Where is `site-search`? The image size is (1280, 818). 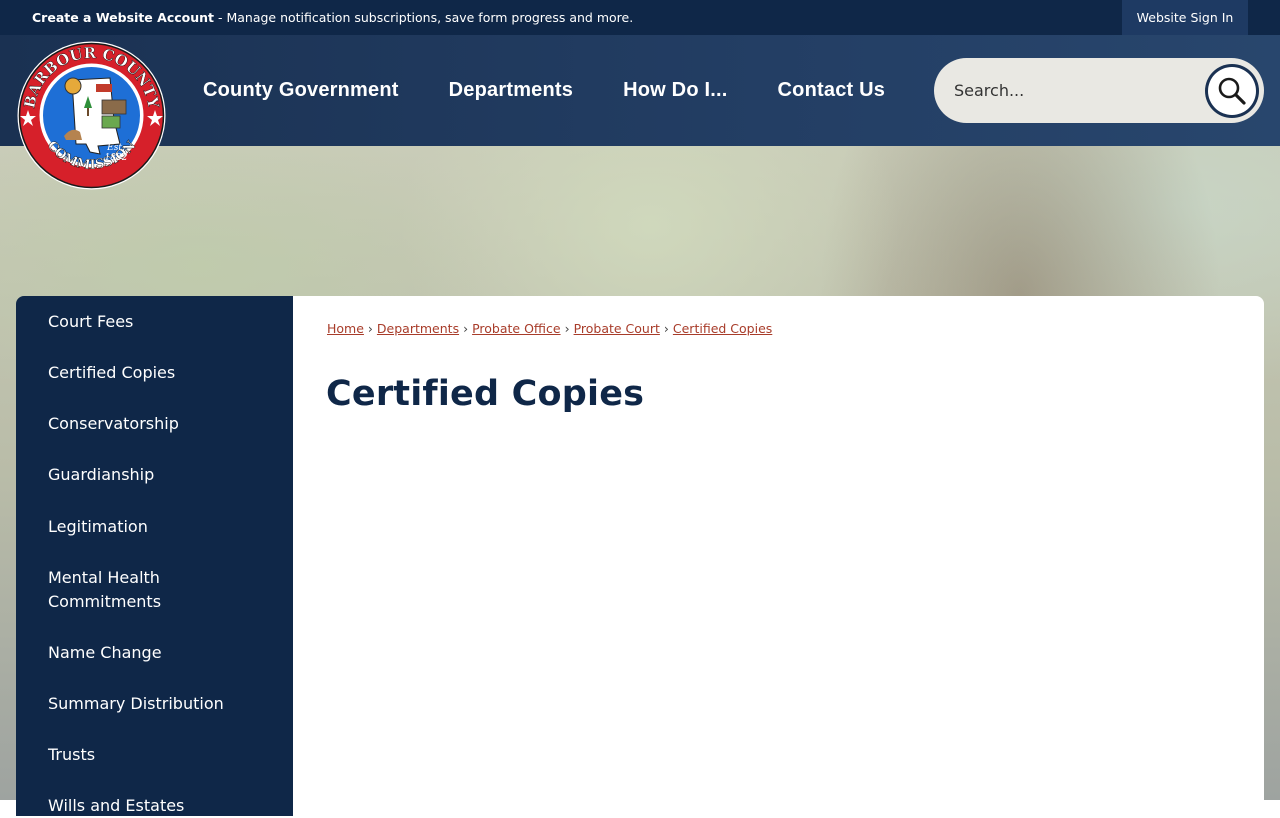
site-search is located at coordinates (1099, 90).